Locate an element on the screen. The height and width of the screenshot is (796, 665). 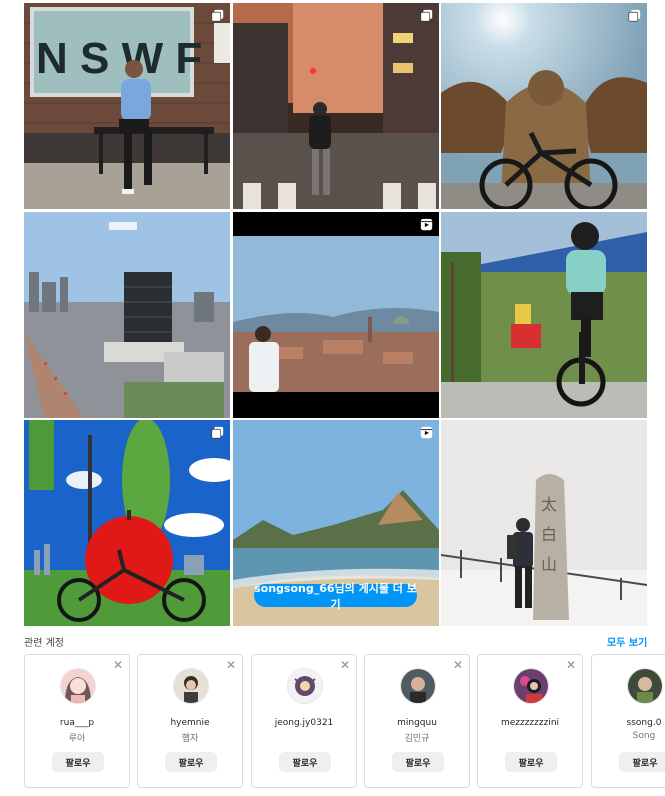
post-thumbnail-1: N S W F is located at coordinates (127, 106).